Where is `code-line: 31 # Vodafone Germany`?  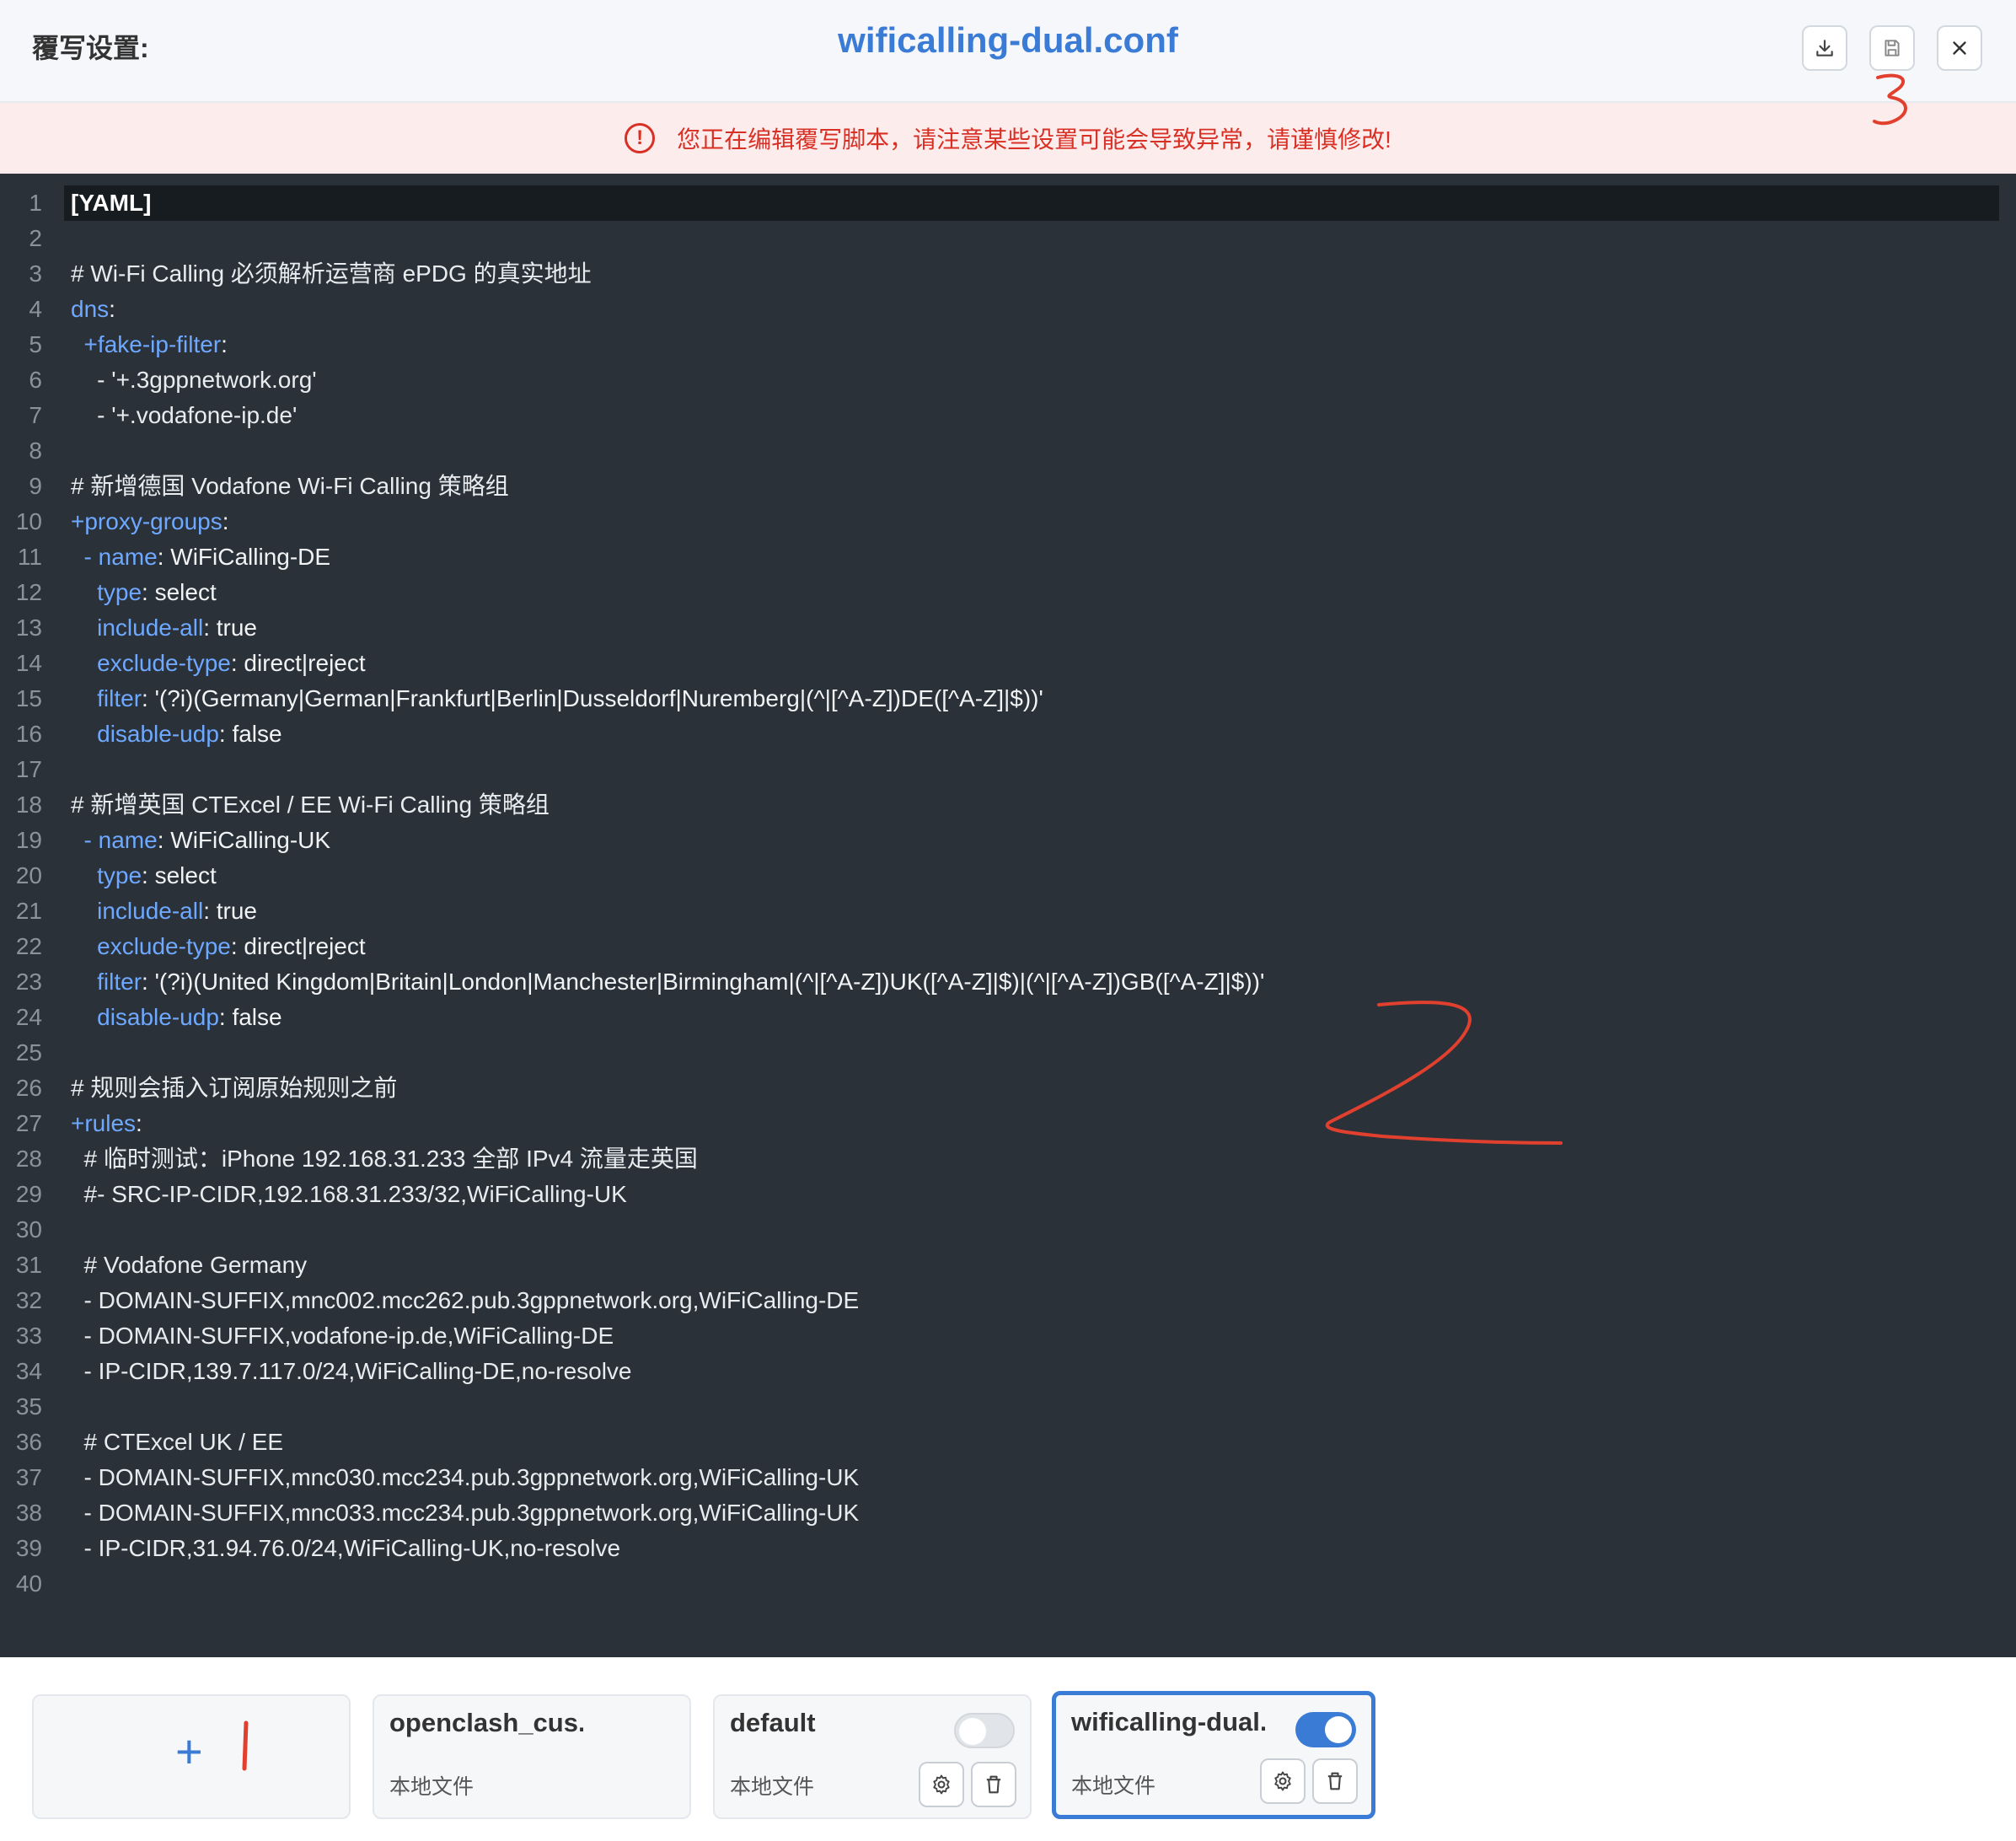 code-line: 31 # Vodafone Germany is located at coordinates (1008, 1265).